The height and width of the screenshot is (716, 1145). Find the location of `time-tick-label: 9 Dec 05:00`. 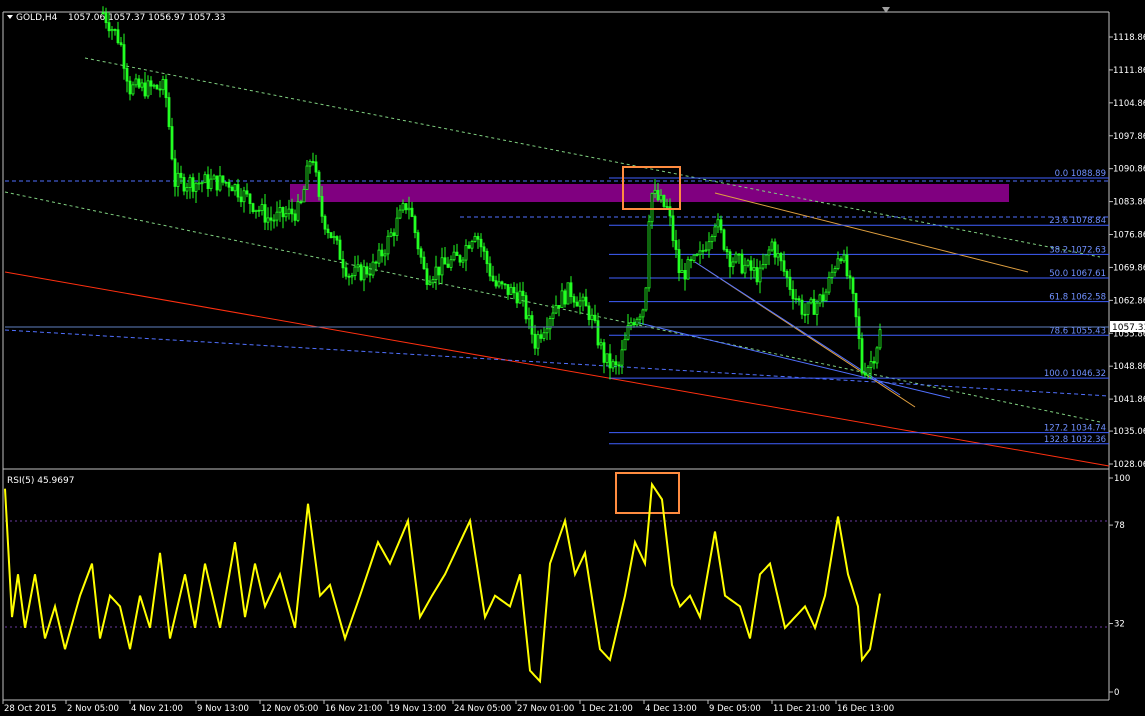

time-tick-label: 9 Dec 05:00 is located at coordinates (735, 708).